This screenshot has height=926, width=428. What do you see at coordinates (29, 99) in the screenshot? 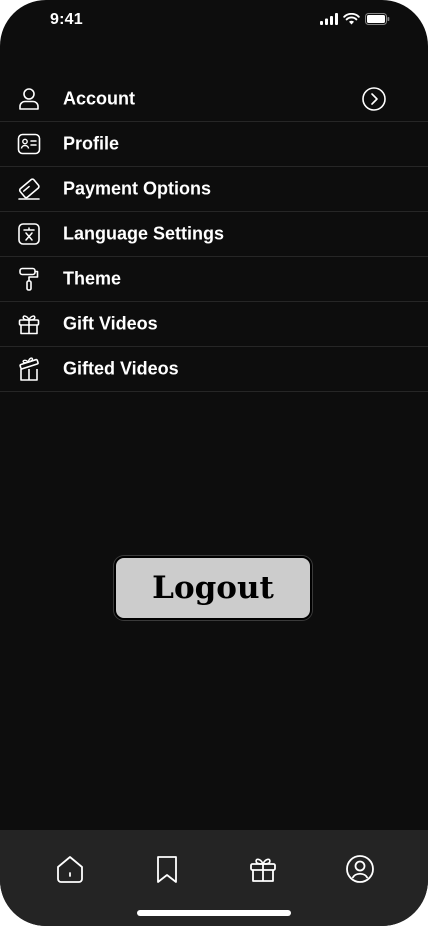
I see `user-icon` at bounding box center [29, 99].